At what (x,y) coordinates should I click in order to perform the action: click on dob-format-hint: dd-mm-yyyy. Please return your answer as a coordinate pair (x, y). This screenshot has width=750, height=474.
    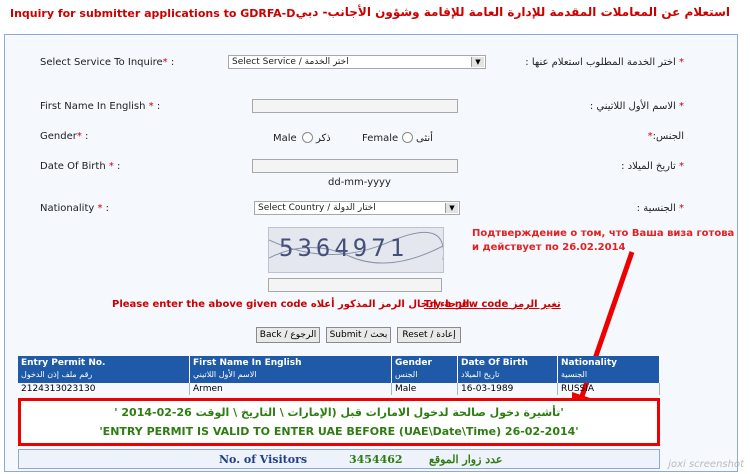
    Looking at the image, I should click on (359, 182).